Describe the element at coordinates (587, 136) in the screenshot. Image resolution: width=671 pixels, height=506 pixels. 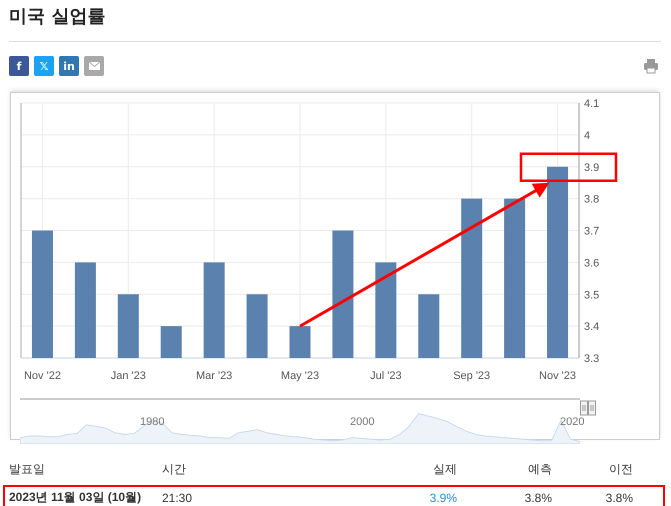
I see `y-tick-label: 4` at that location.